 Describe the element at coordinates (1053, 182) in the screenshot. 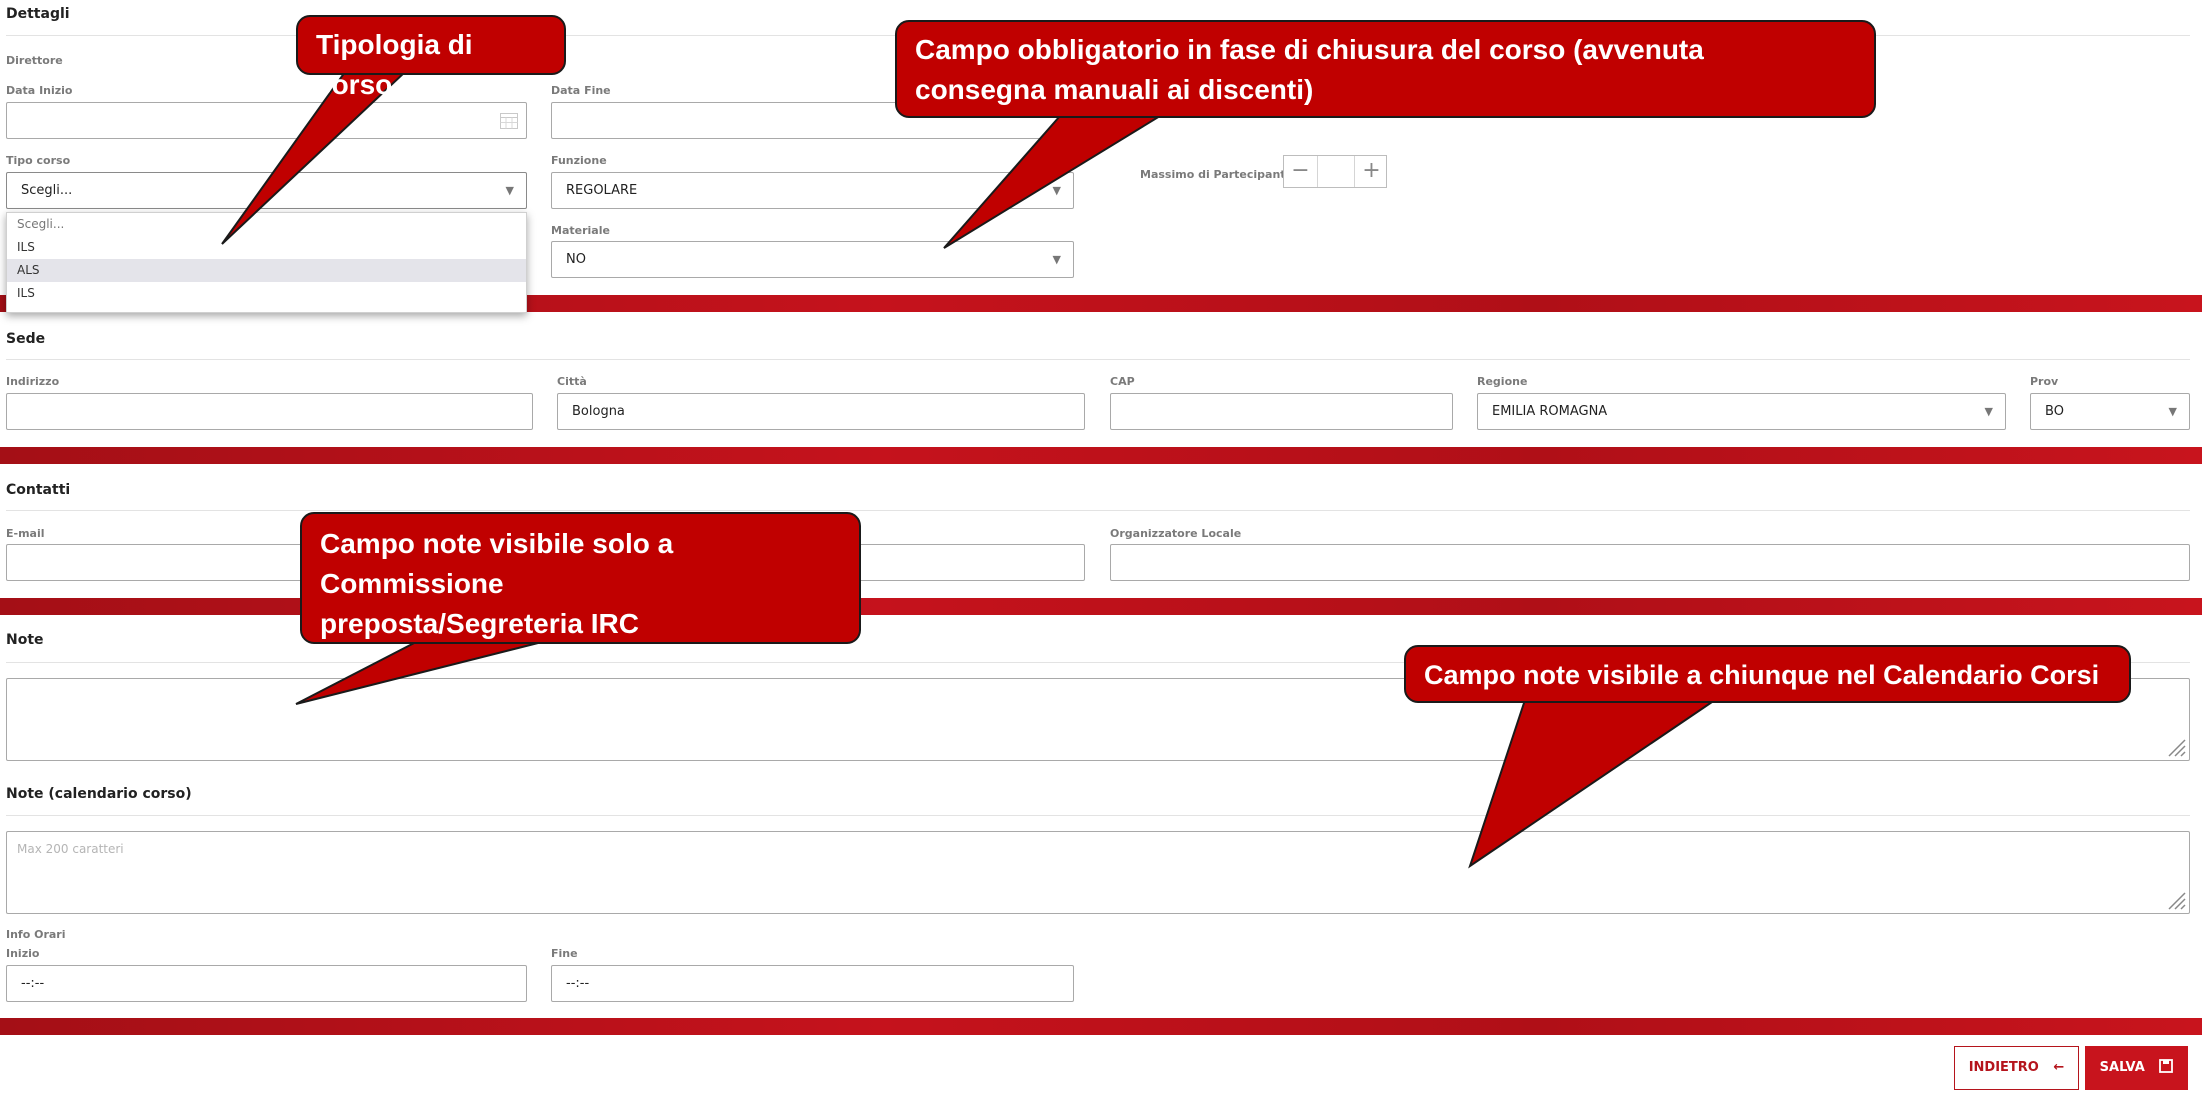

I see `callout-pointer-obbligatorio` at that location.